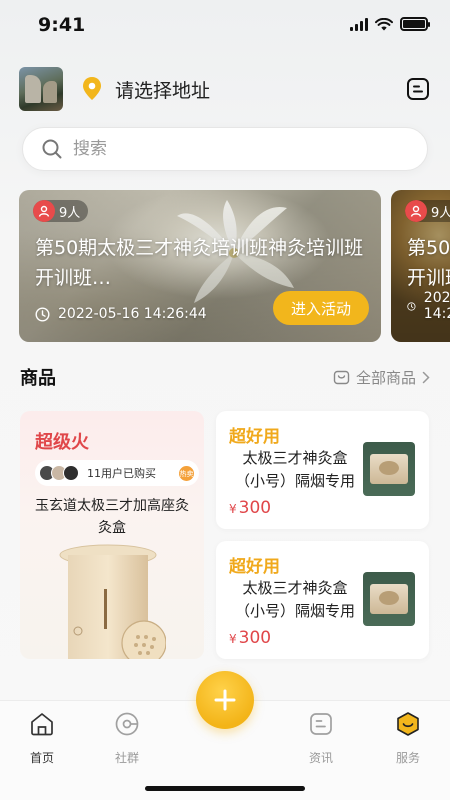 The width and height of the screenshot is (450, 800). Describe the element at coordinates (321, 724) in the screenshot. I see `news-icon` at that location.